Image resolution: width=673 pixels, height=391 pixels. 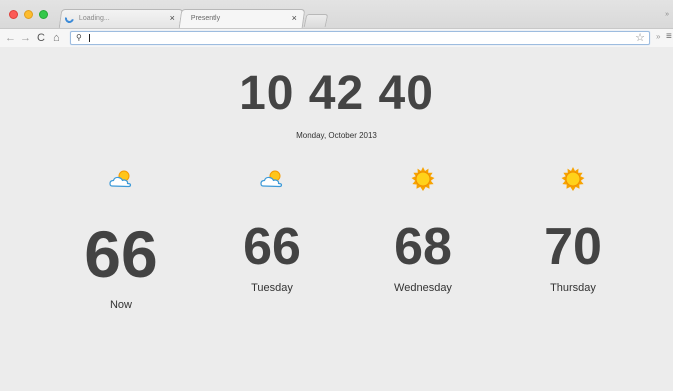 What do you see at coordinates (28, 14) in the screenshot?
I see `minimize-window-button` at bounding box center [28, 14].